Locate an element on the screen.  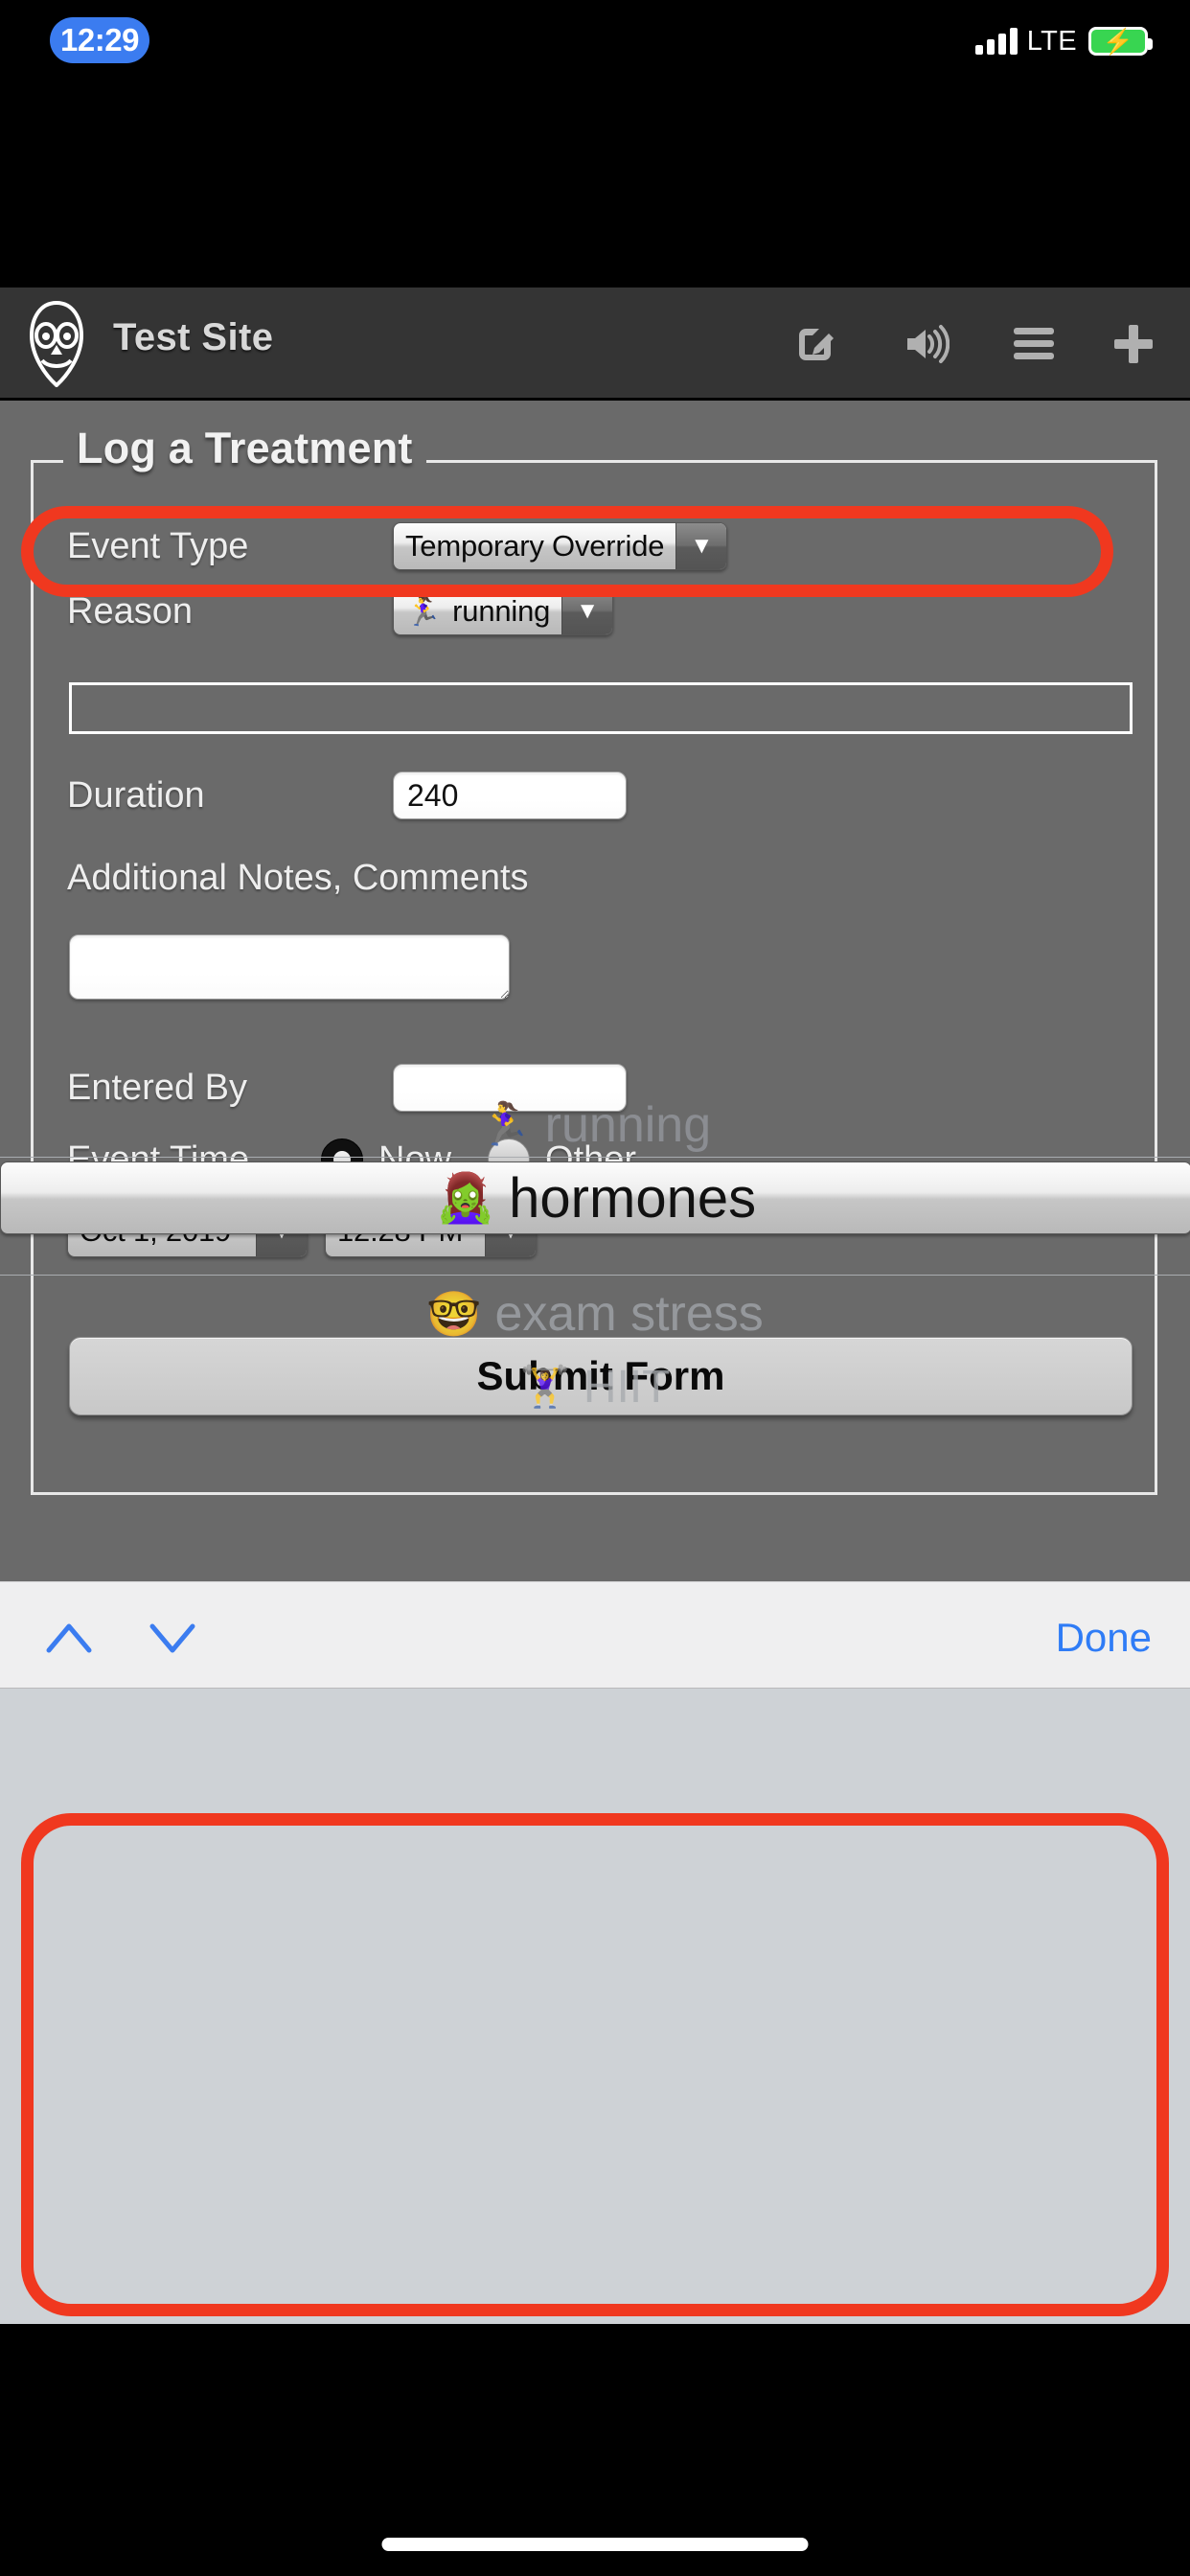
compose-icon is located at coordinates (816, 344).